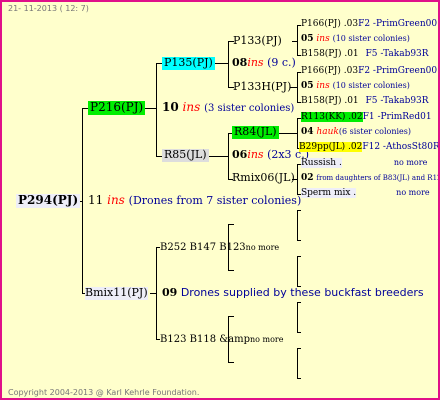  What do you see at coordinates (215, 200) in the screenshot?
I see `root-note: (Drones from 7 sister colonies)` at bounding box center [215, 200].